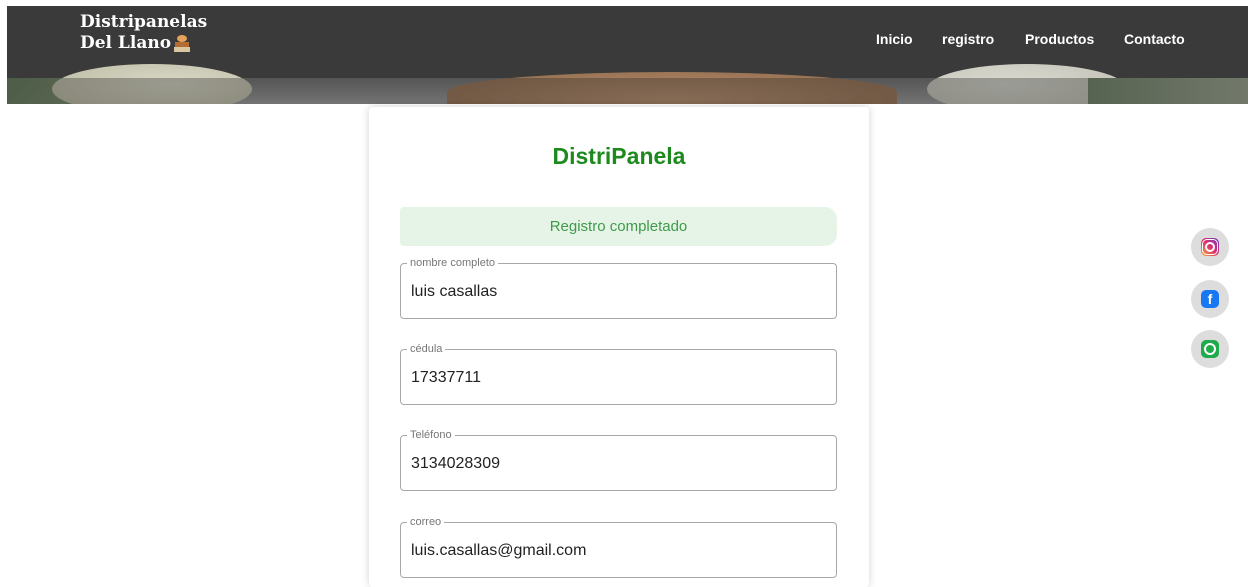 Image resolution: width=1248 pixels, height=587 pixels. What do you see at coordinates (627, 84) in the screenshot?
I see `banner-photo` at bounding box center [627, 84].